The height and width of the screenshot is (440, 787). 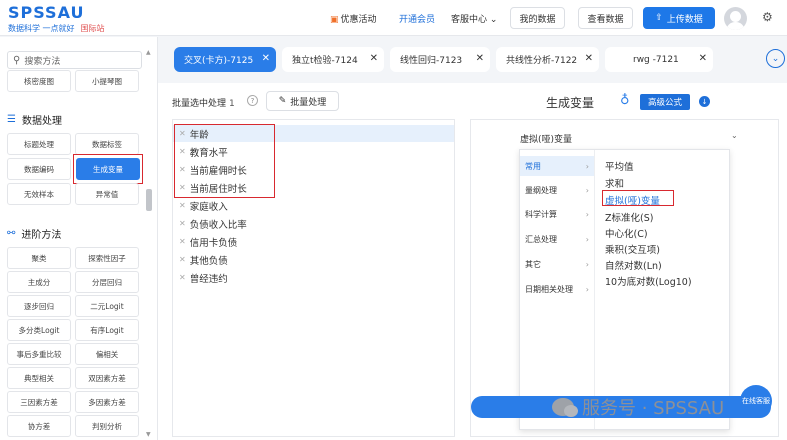 I want to click on method-item: 三因素方差, so click(x=39, y=402).